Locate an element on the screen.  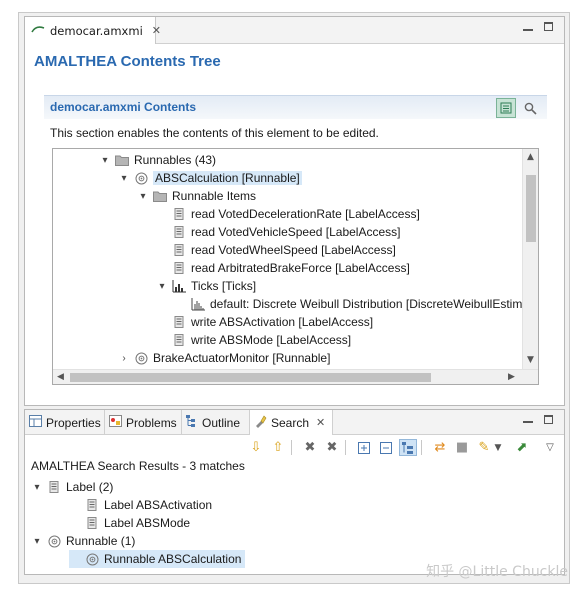
expand-all-icon is located at coordinates (364, 447).